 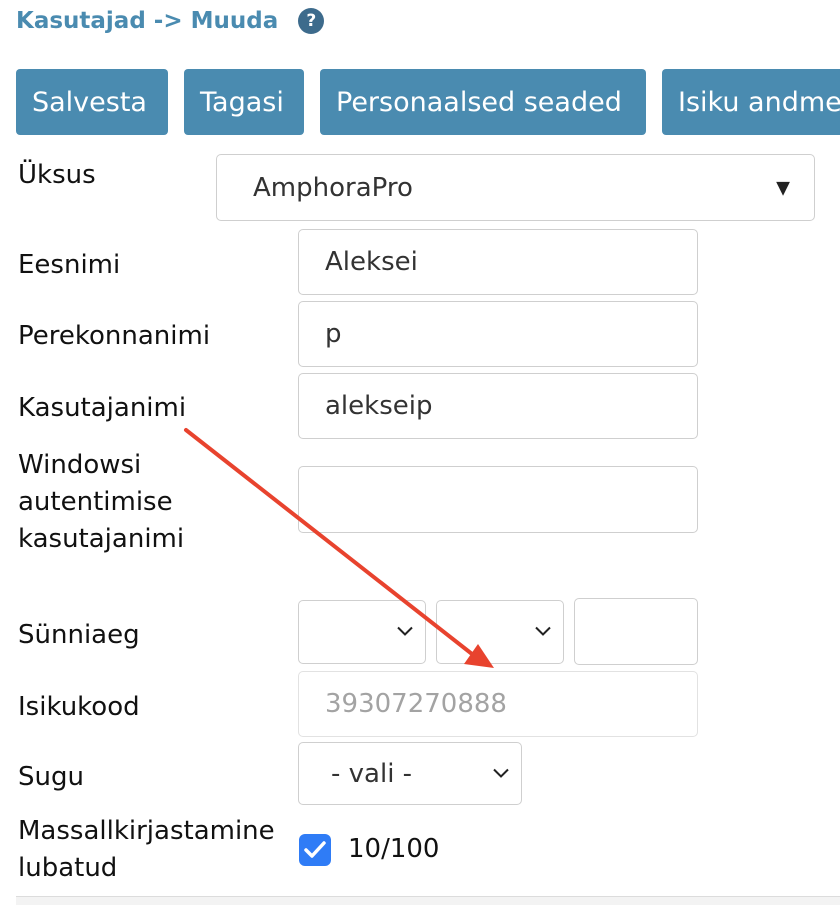 What do you see at coordinates (68, 868) in the screenshot?
I see `mass-signing-label-line: lubatud` at bounding box center [68, 868].